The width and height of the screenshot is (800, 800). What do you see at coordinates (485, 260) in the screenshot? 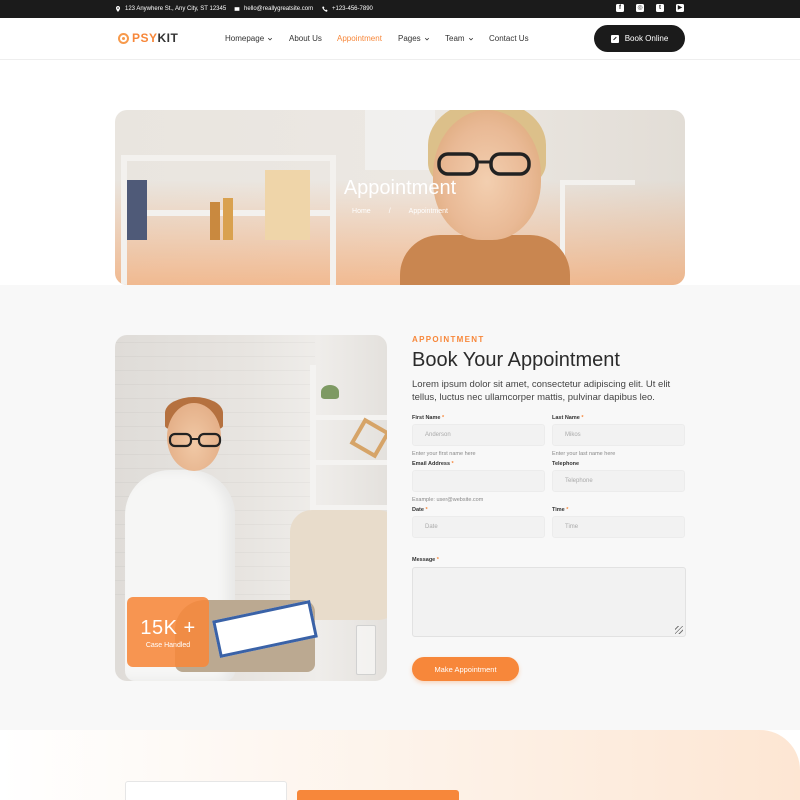
I see `hero-person-body-image` at bounding box center [485, 260].